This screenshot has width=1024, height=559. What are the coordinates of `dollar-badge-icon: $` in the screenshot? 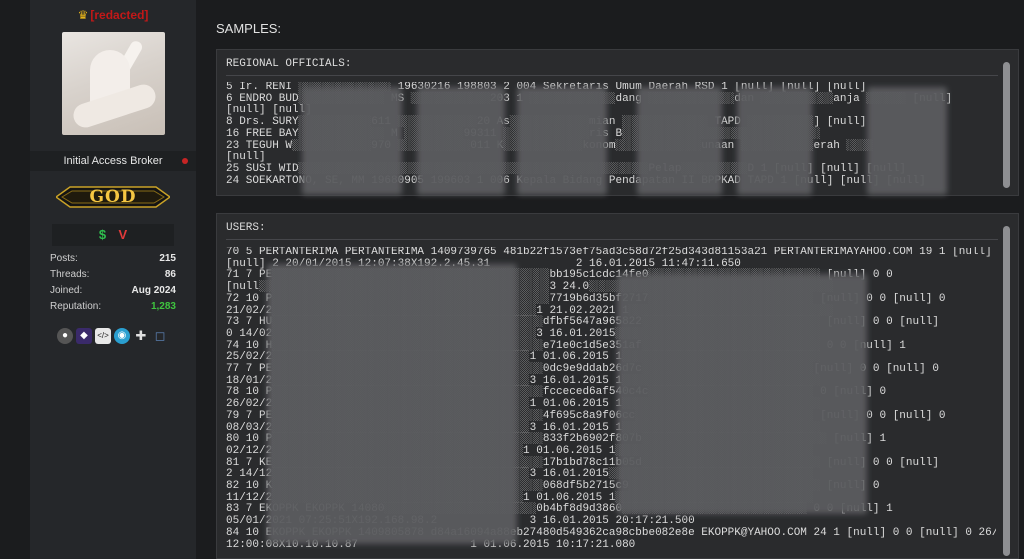 It's located at (102, 235).